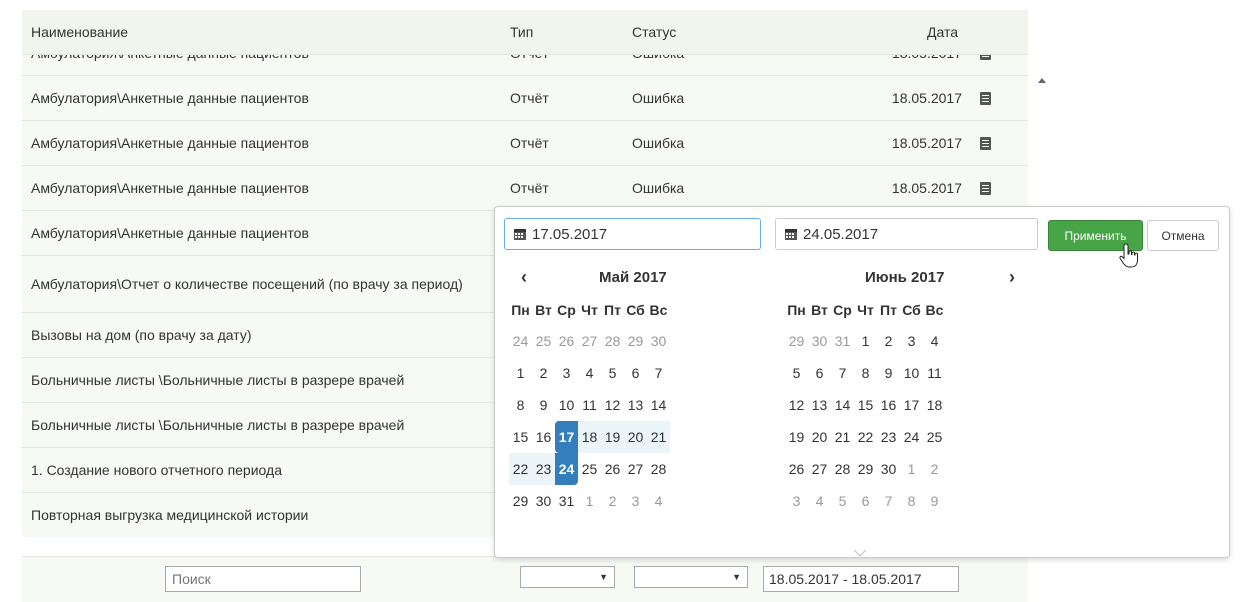 Image resolution: width=1245 pixels, height=602 pixels. Describe the element at coordinates (567, 577) in the screenshot. I see `type-filter-select: ▼` at that location.